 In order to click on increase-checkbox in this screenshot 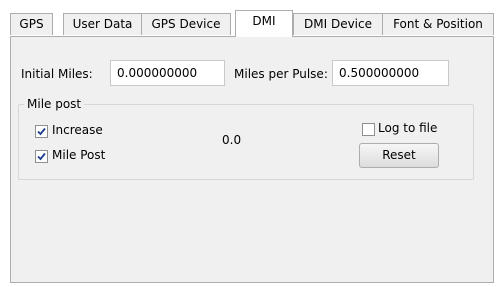, I will do `click(41, 131)`.